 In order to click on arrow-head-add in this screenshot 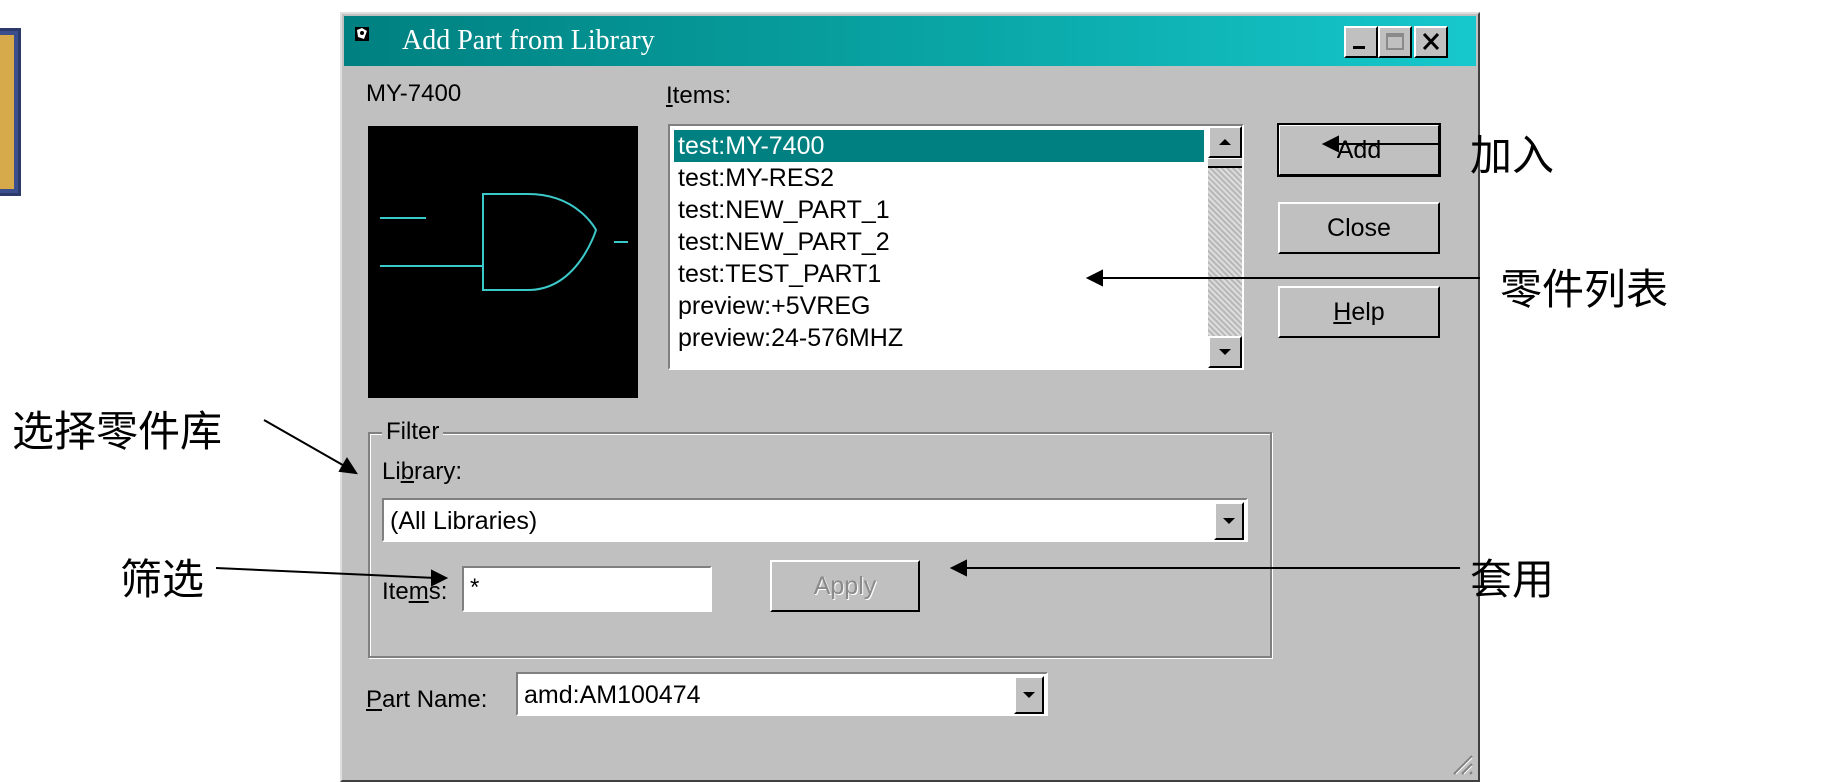, I will do `click(1330, 144)`.